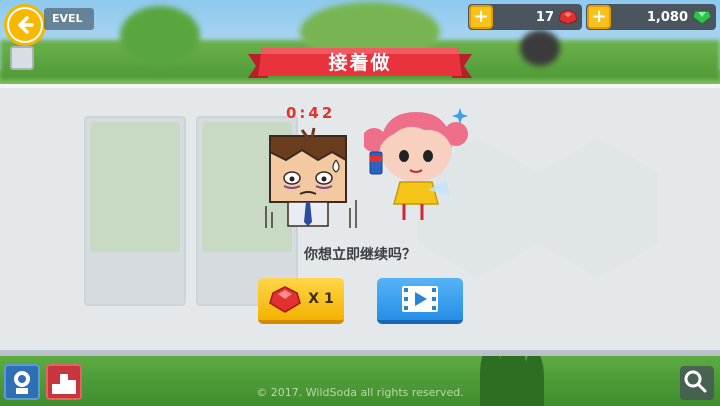 This screenshot has width=720, height=406. Describe the element at coordinates (69, 19) in the screenshot. I see `level-label: EVEL` at that location.